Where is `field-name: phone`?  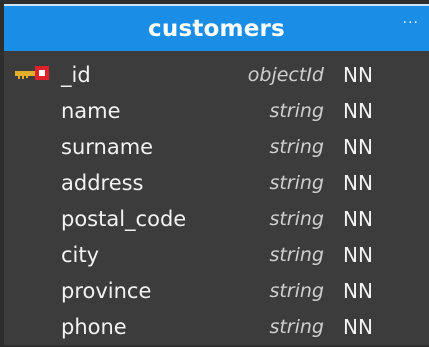 field-name: phone is located at coordinates (94, 327).